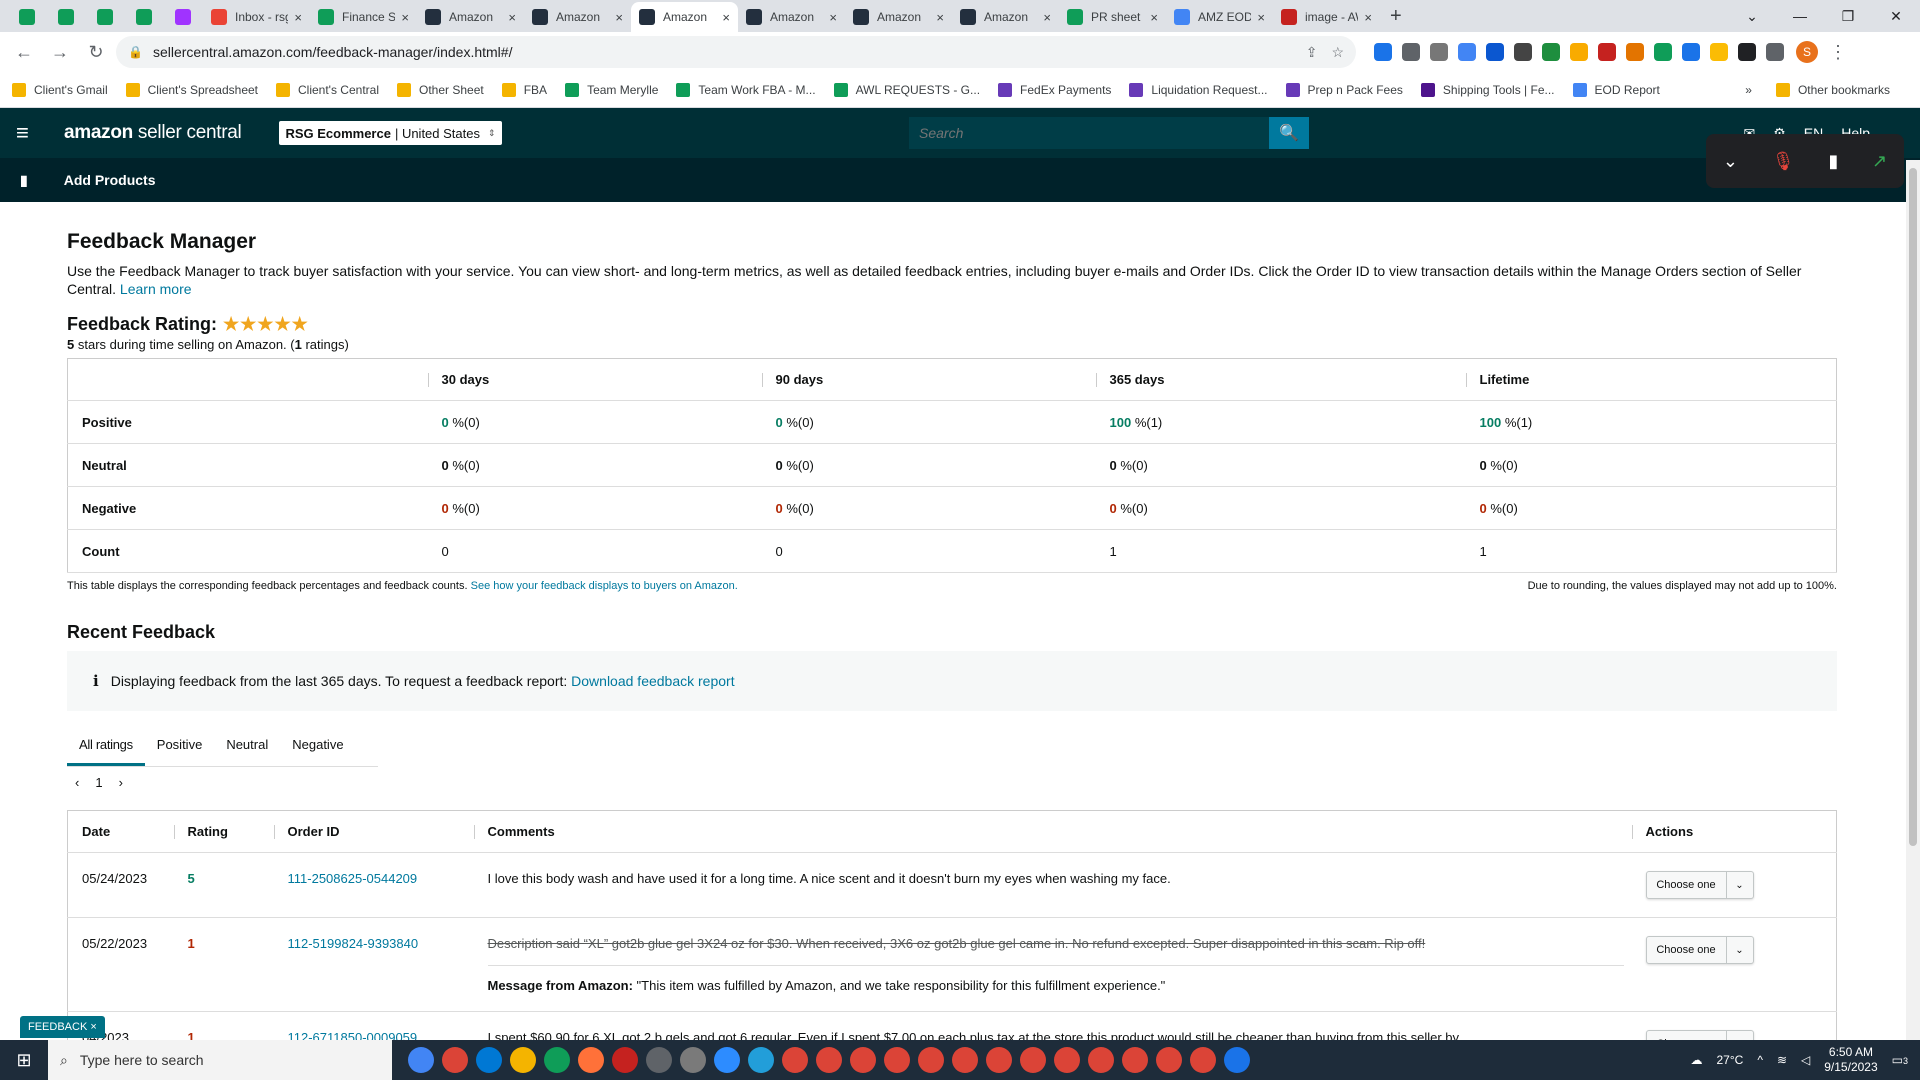  I want to click on next-page-chevron-icon: ›, so click(121, 782).